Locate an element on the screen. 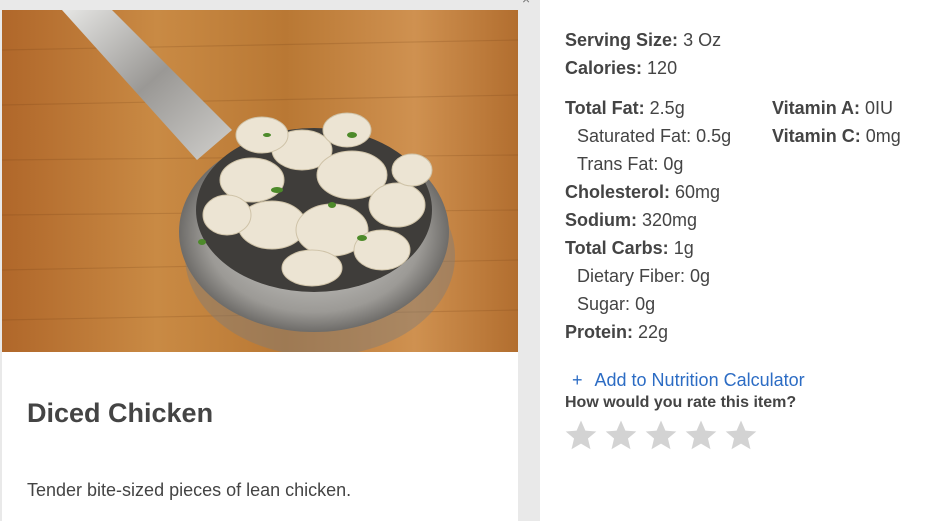  trans-fat-label: Trans Fat: is located at coordinates (618, 164).